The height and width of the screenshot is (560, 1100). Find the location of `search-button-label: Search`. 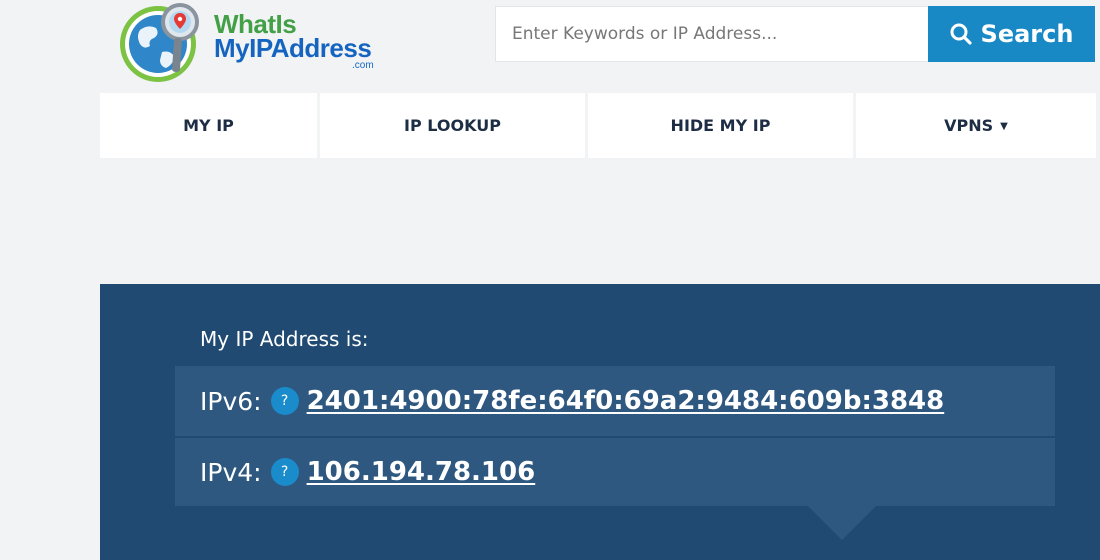

search-button-label: Search is located at coordinates (1027, 34).